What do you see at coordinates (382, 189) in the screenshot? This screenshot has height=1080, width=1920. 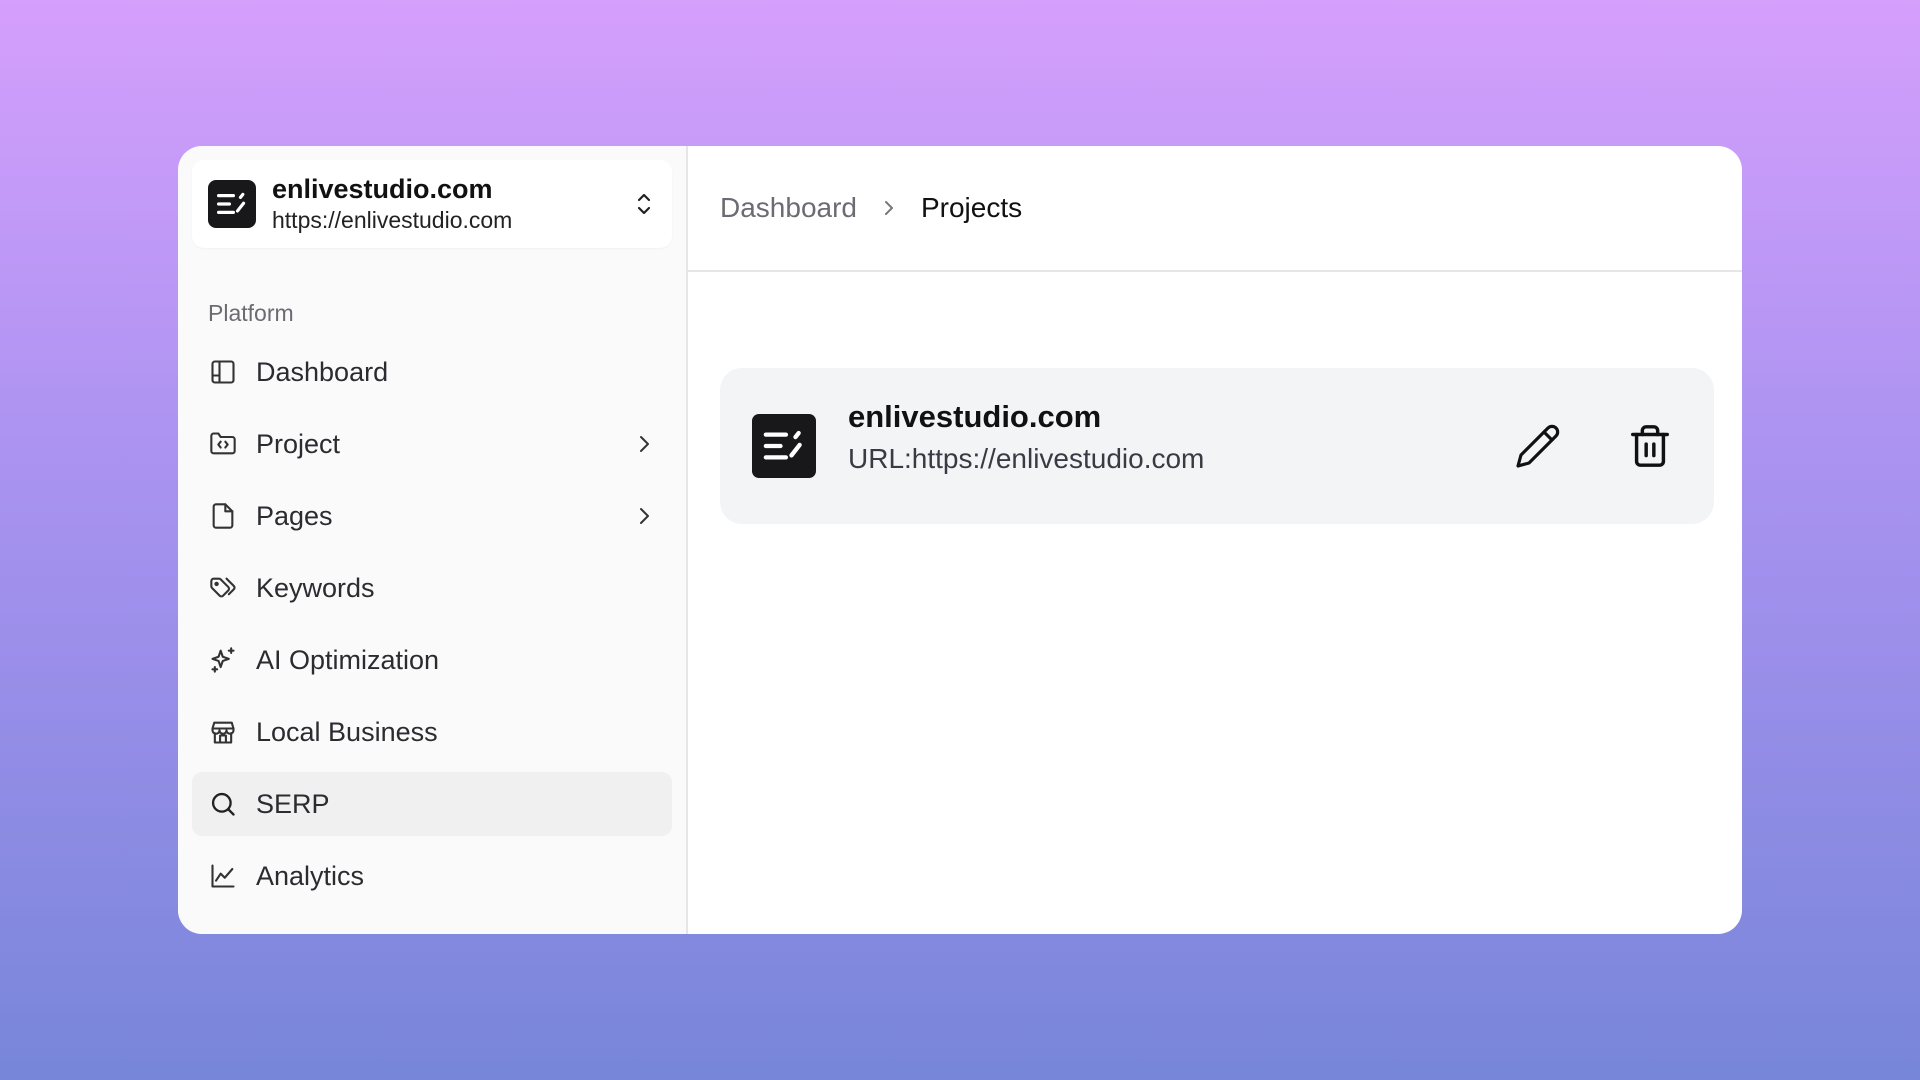 I see `workspace-name: enlivestudio.com` at bounding box center [382, 189].